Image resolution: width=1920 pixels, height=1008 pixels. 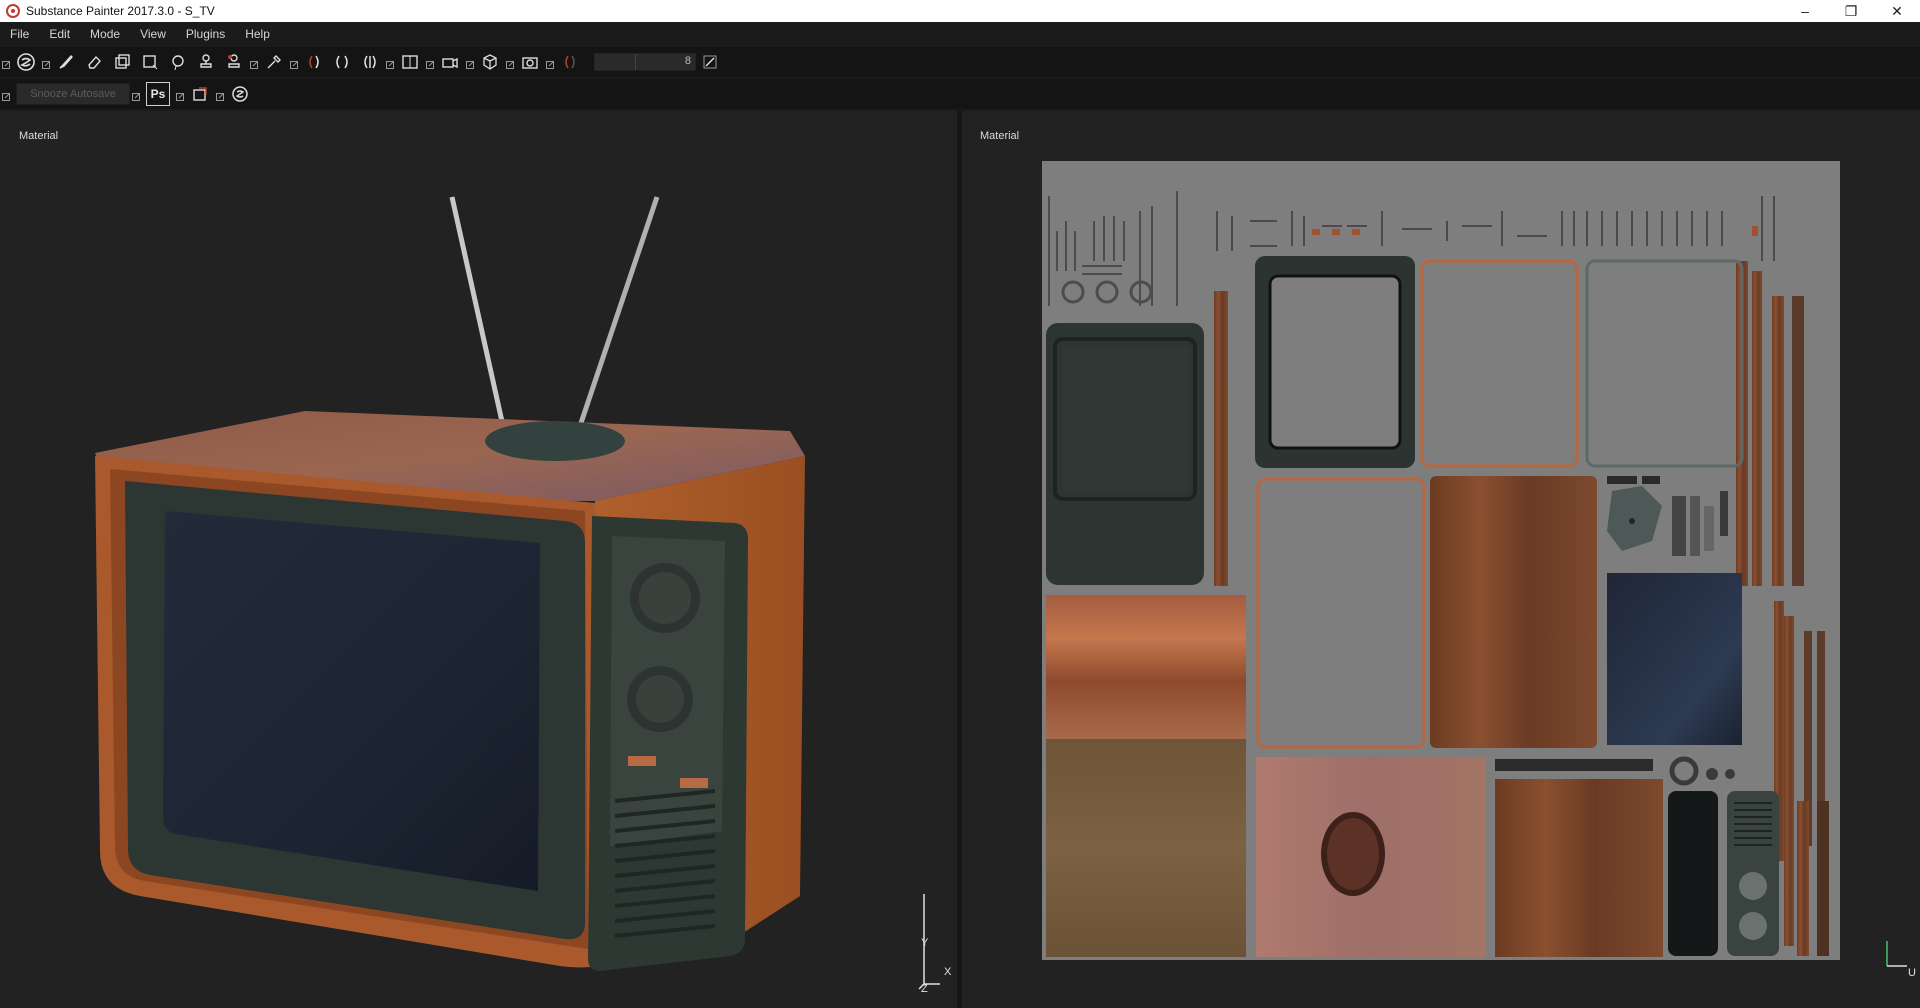 What do you see at coordinates (1912, 973) in the screenshot?
I see `axis-u-label: U` at bounding box center [1912, 973].